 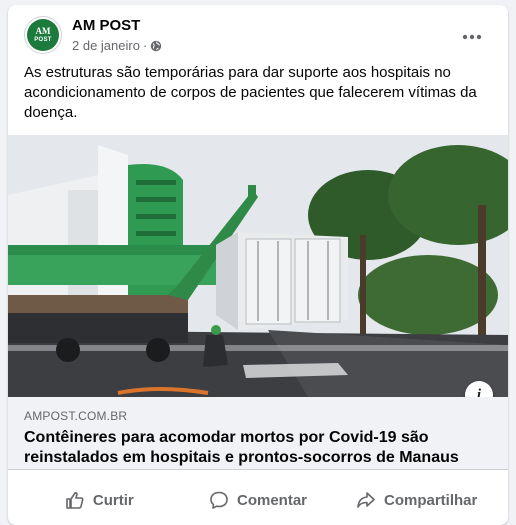 I want to click on post-date: 2 de janeiro, so click(x=106, y=45).